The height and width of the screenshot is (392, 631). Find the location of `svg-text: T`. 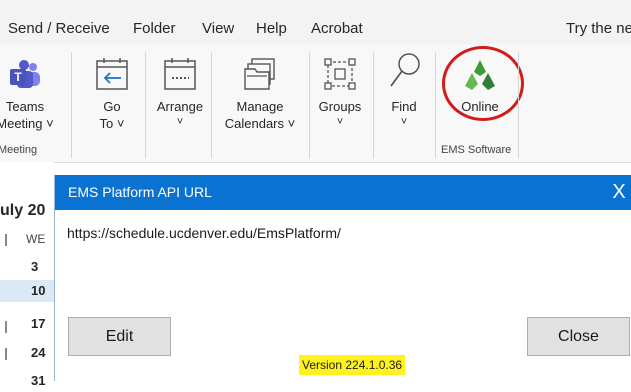

svg-text: T is located at coordinates (18, 77).